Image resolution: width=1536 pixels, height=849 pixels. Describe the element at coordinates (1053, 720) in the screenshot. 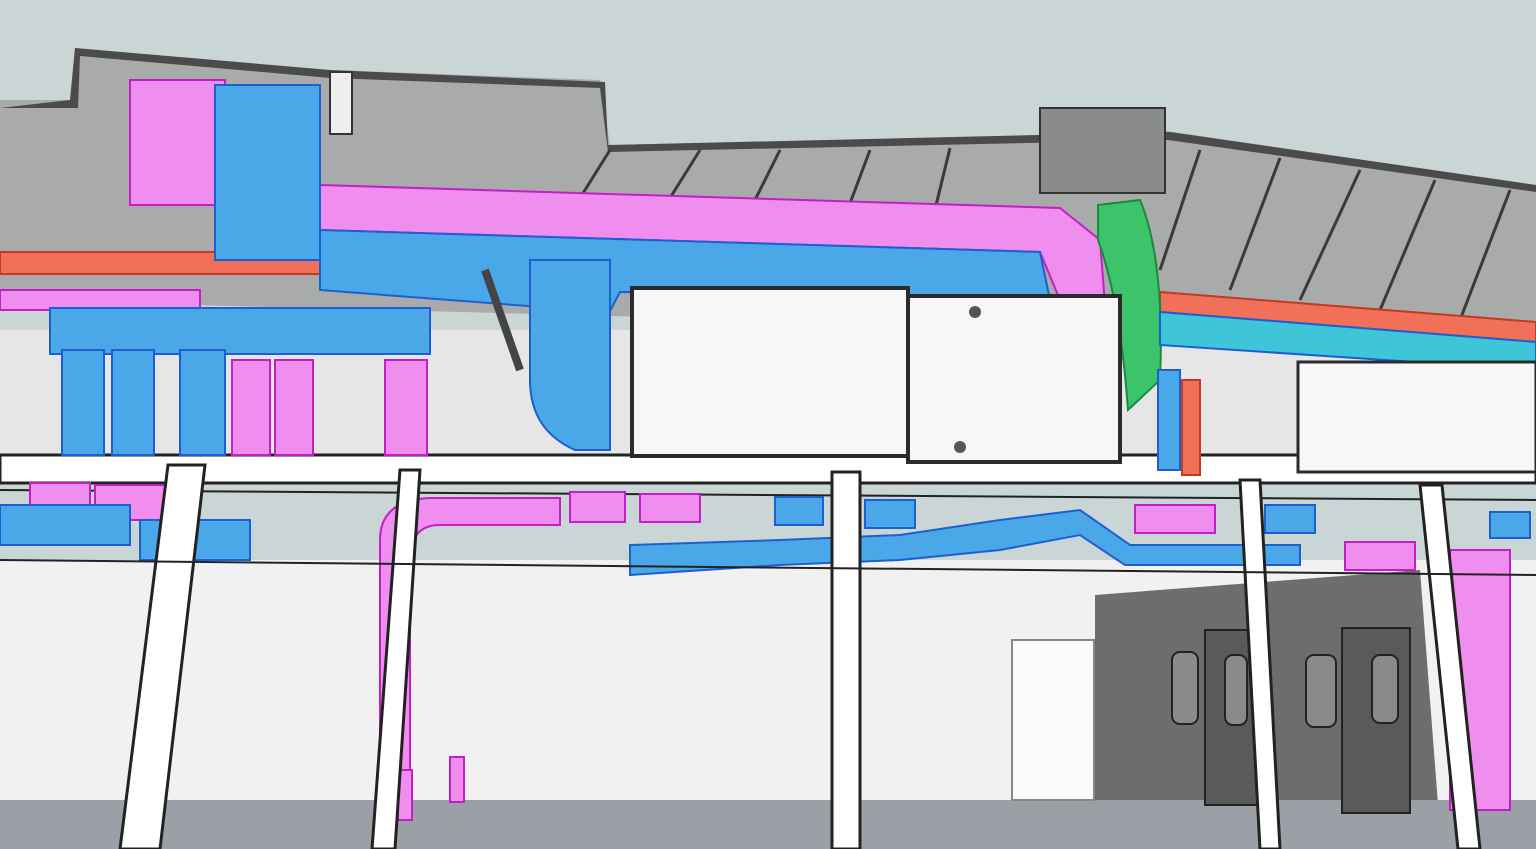

I see `interior-door-frame` at that location.